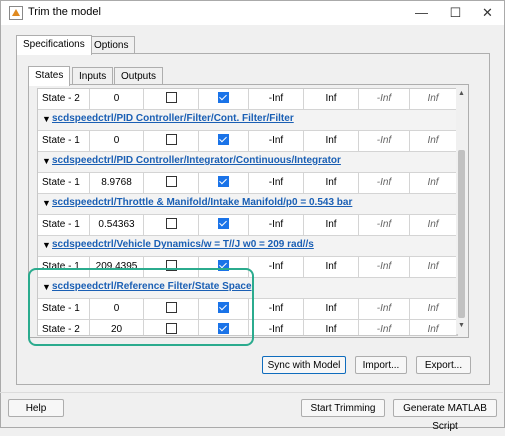  I want to click on table-cell-value: 0.54363, so click(117, 225).